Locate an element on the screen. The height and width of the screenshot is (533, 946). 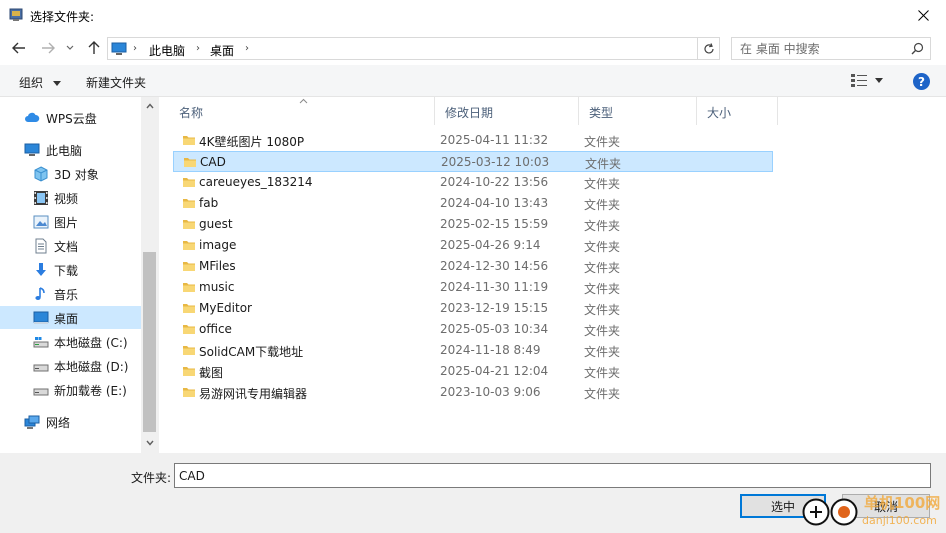
nav-item-documents: 文档 is located at coordinates (70, 245).